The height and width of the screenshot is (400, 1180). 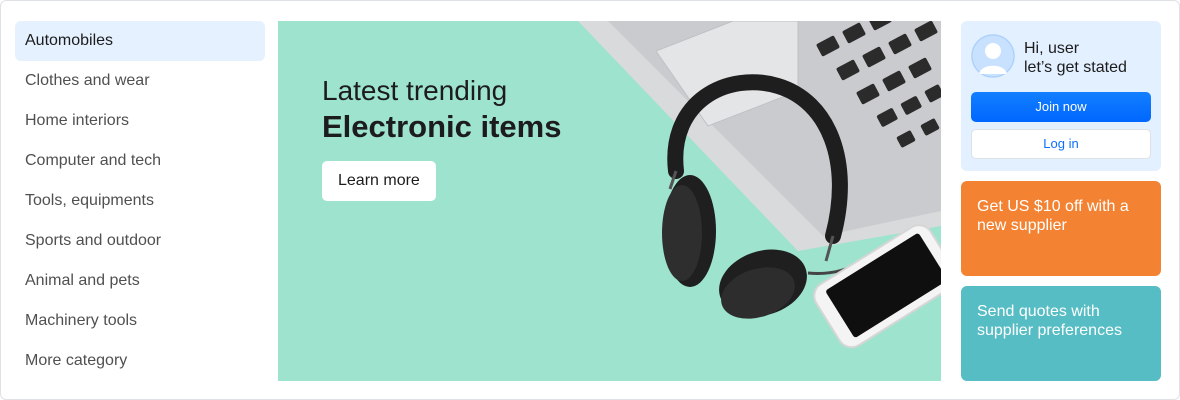 I want to click on send-quotes-promo: Send quotes with supplier preferences, so click(x=1061, y=333).